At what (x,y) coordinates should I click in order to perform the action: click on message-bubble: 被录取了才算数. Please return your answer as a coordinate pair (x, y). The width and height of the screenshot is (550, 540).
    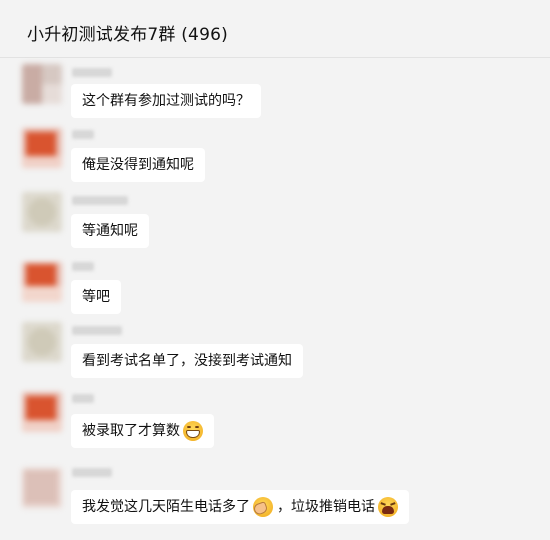
    Looking at the image, I should click on (142, 431).